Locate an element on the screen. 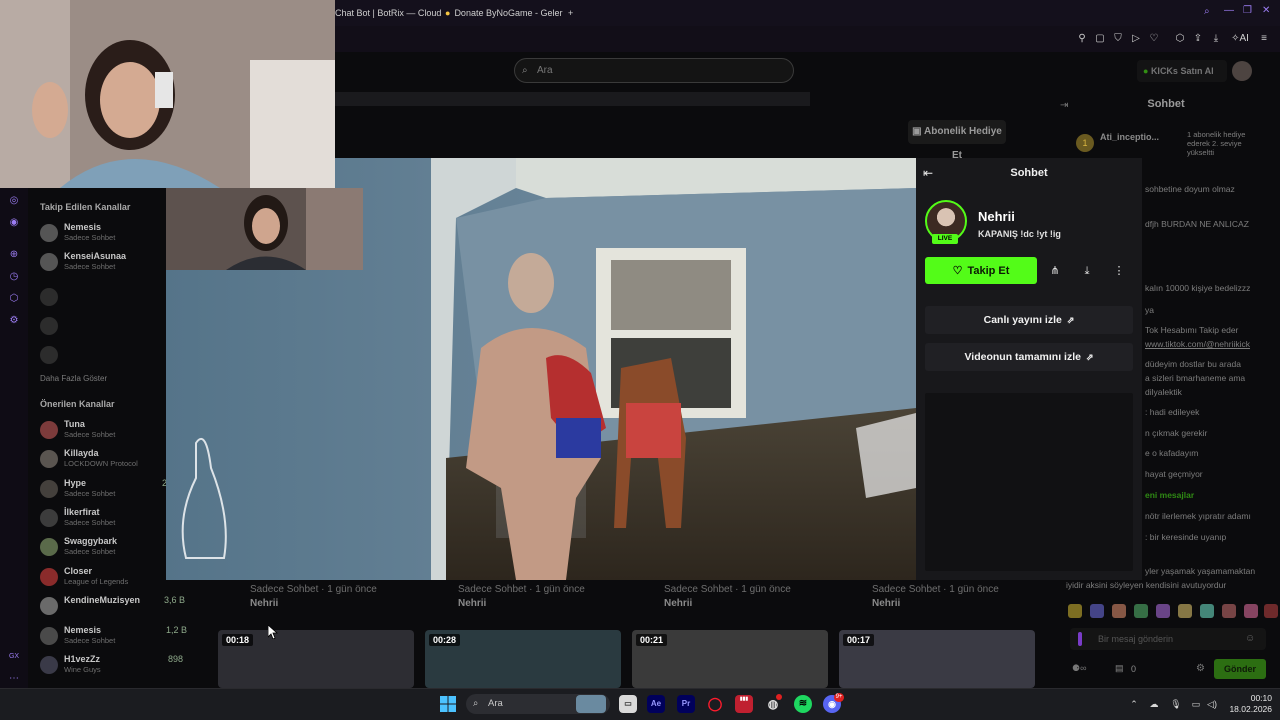 This screenshot has height=720, width=1280. video-thumbnail: 00:28 is located at coordinates (523, 659).